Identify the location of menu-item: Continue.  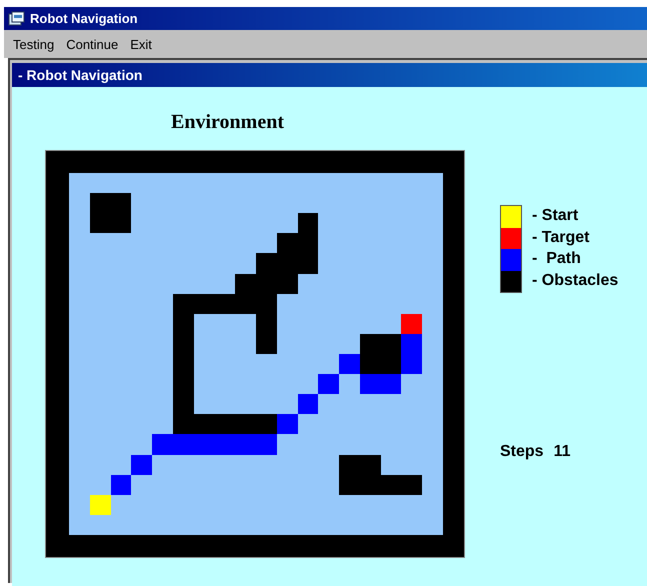
(92, 44).